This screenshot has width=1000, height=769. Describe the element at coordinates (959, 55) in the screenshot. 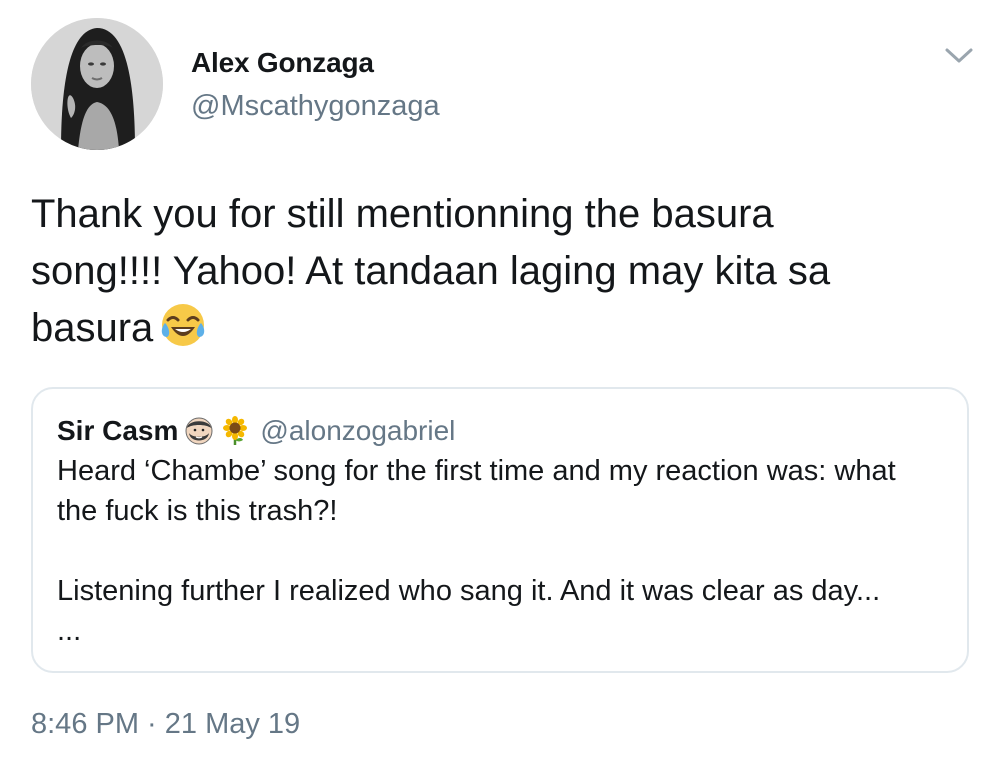

I see `chevron-down-icon` at that location.